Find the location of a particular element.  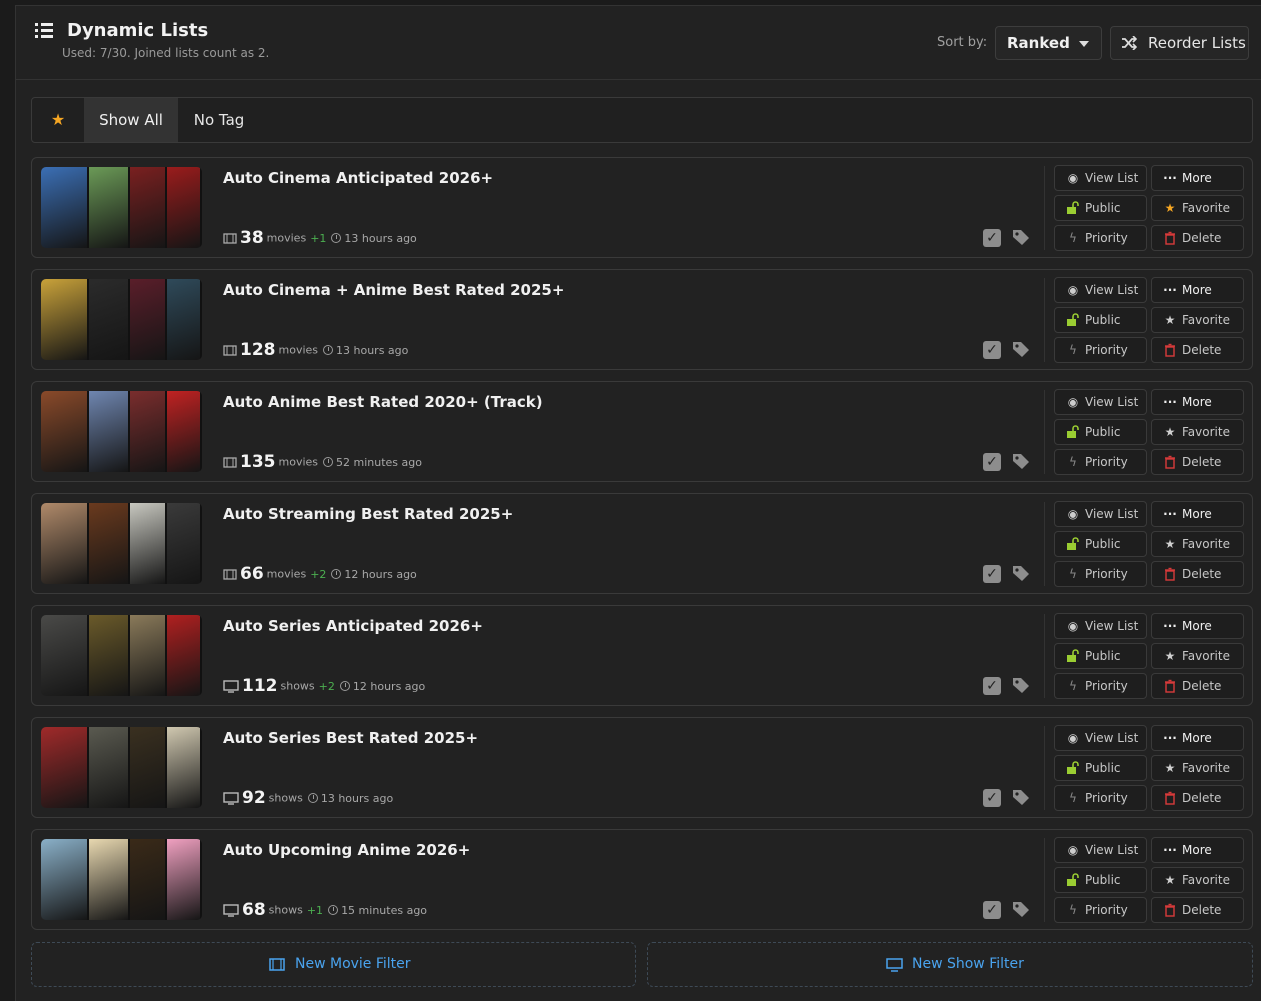

list-title: Auto Series Best Rated 2025+ is located at coordinates (350, 738).